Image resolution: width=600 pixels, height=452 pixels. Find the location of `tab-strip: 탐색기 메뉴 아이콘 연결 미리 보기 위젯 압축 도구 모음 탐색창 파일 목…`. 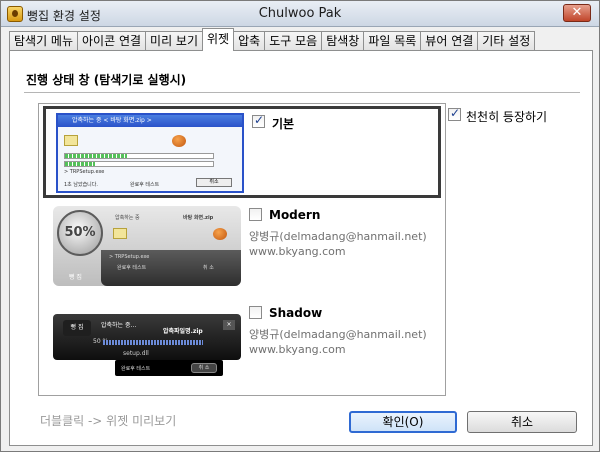

tab-strip: 탐색기 메뉴 아이콘 연결 미리 보기 위젯 압축 도구 모음 탐색창 파일 목… is located at coordinates (272, 39).